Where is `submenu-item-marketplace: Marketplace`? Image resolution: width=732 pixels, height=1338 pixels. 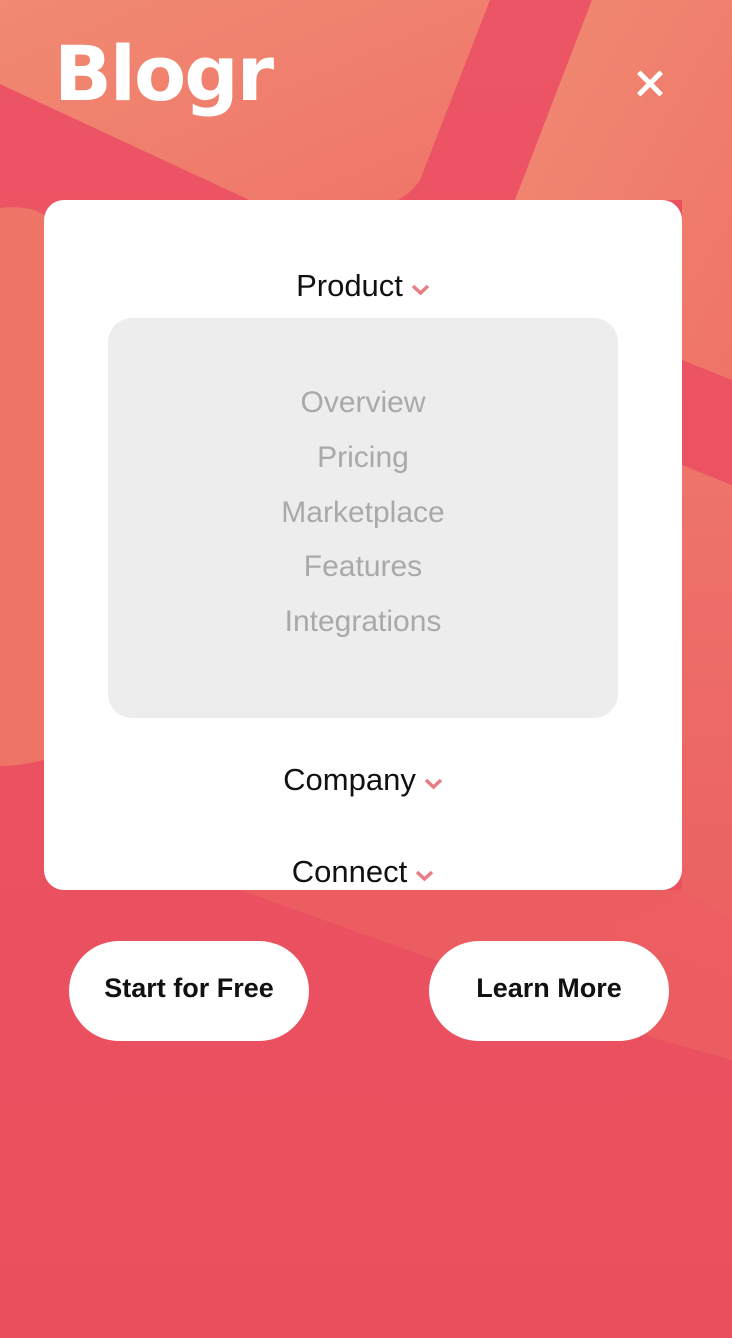 submenu-item-marketplace: Marketplace is located at coordinates (363, 513).